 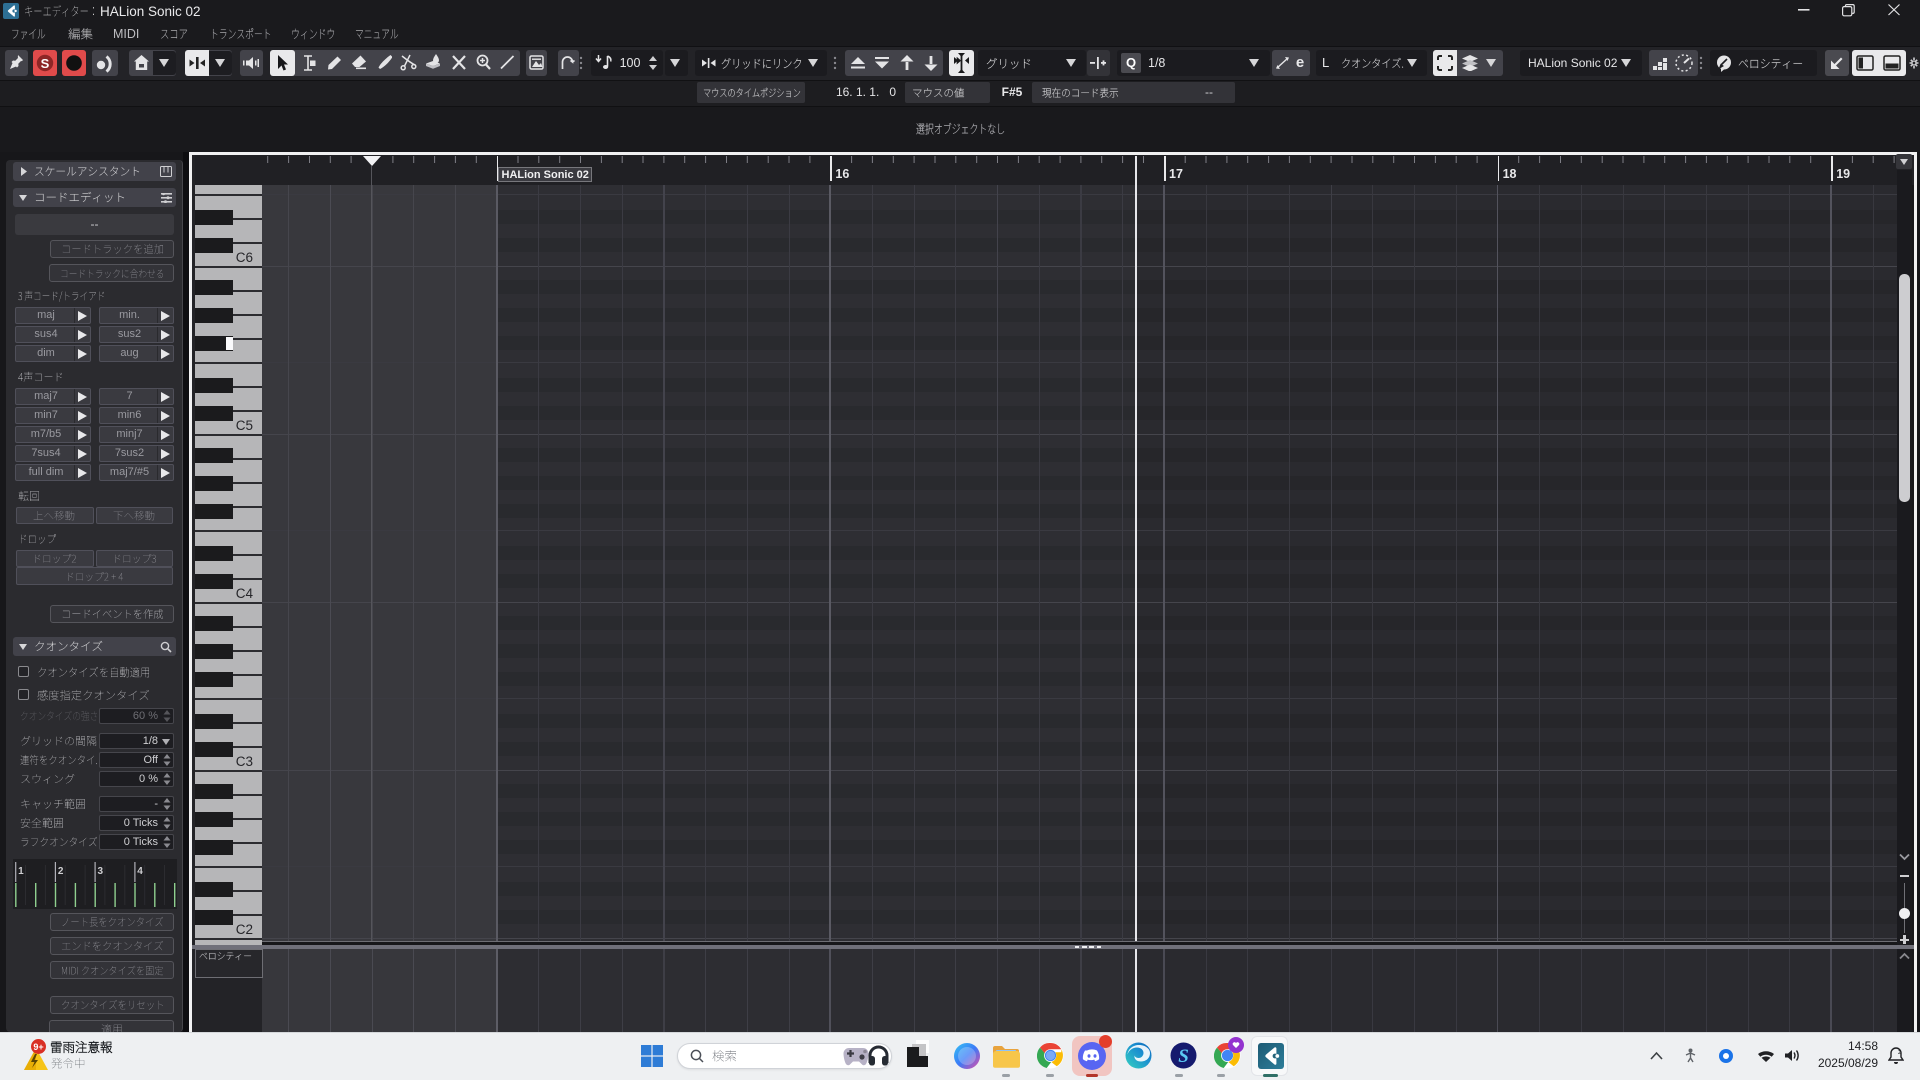 What do you see at coordinates (1899, 1053) in the screenshot?
I see `svg-text: z` at bounding box center [1899, 1053].